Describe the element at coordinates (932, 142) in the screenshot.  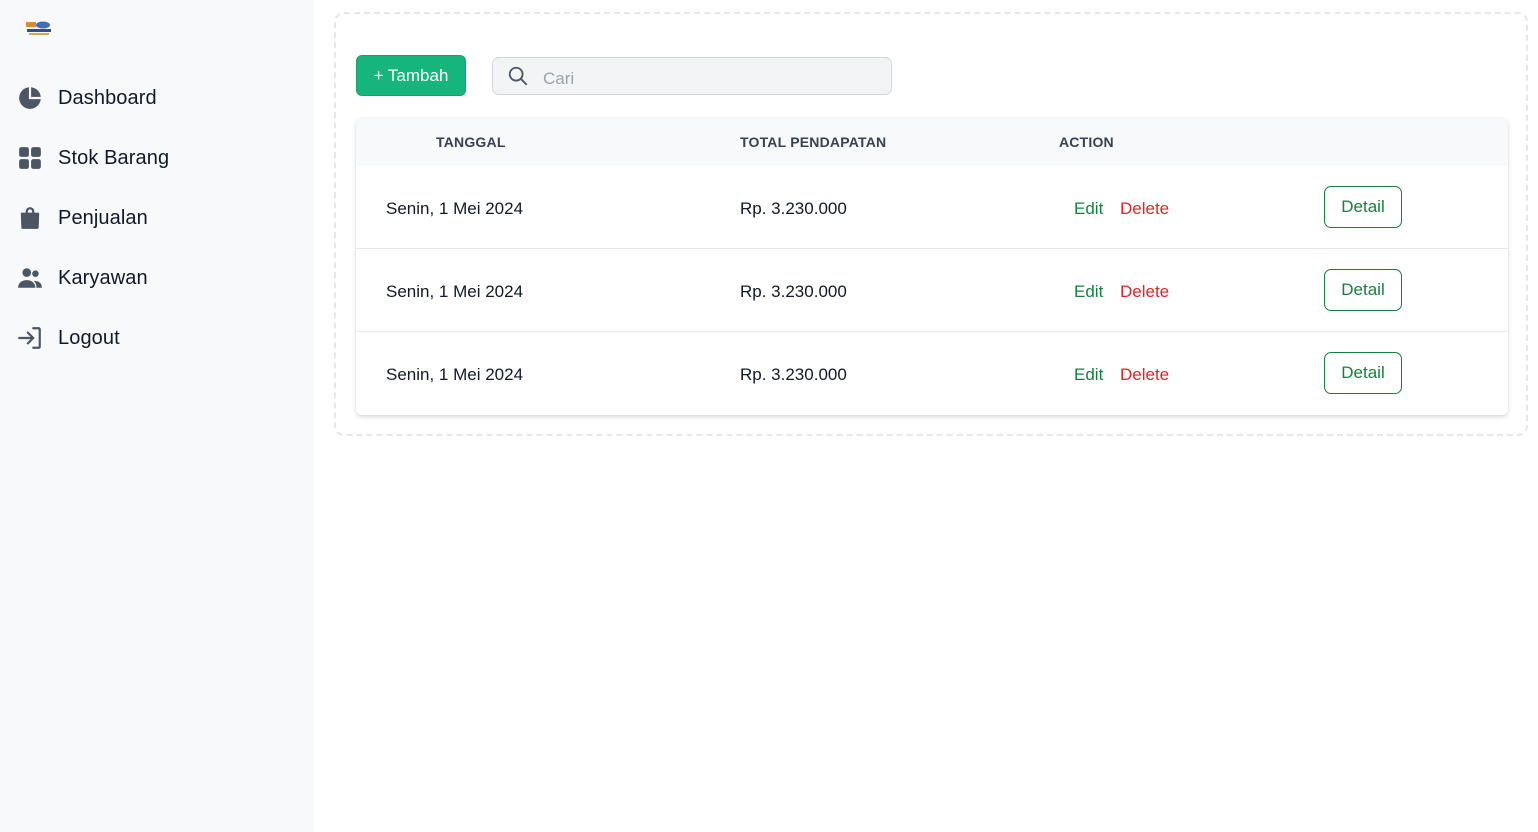
I see `table-header: TANGGAL TOTAL PENDAPATAN ACTION` at that location.